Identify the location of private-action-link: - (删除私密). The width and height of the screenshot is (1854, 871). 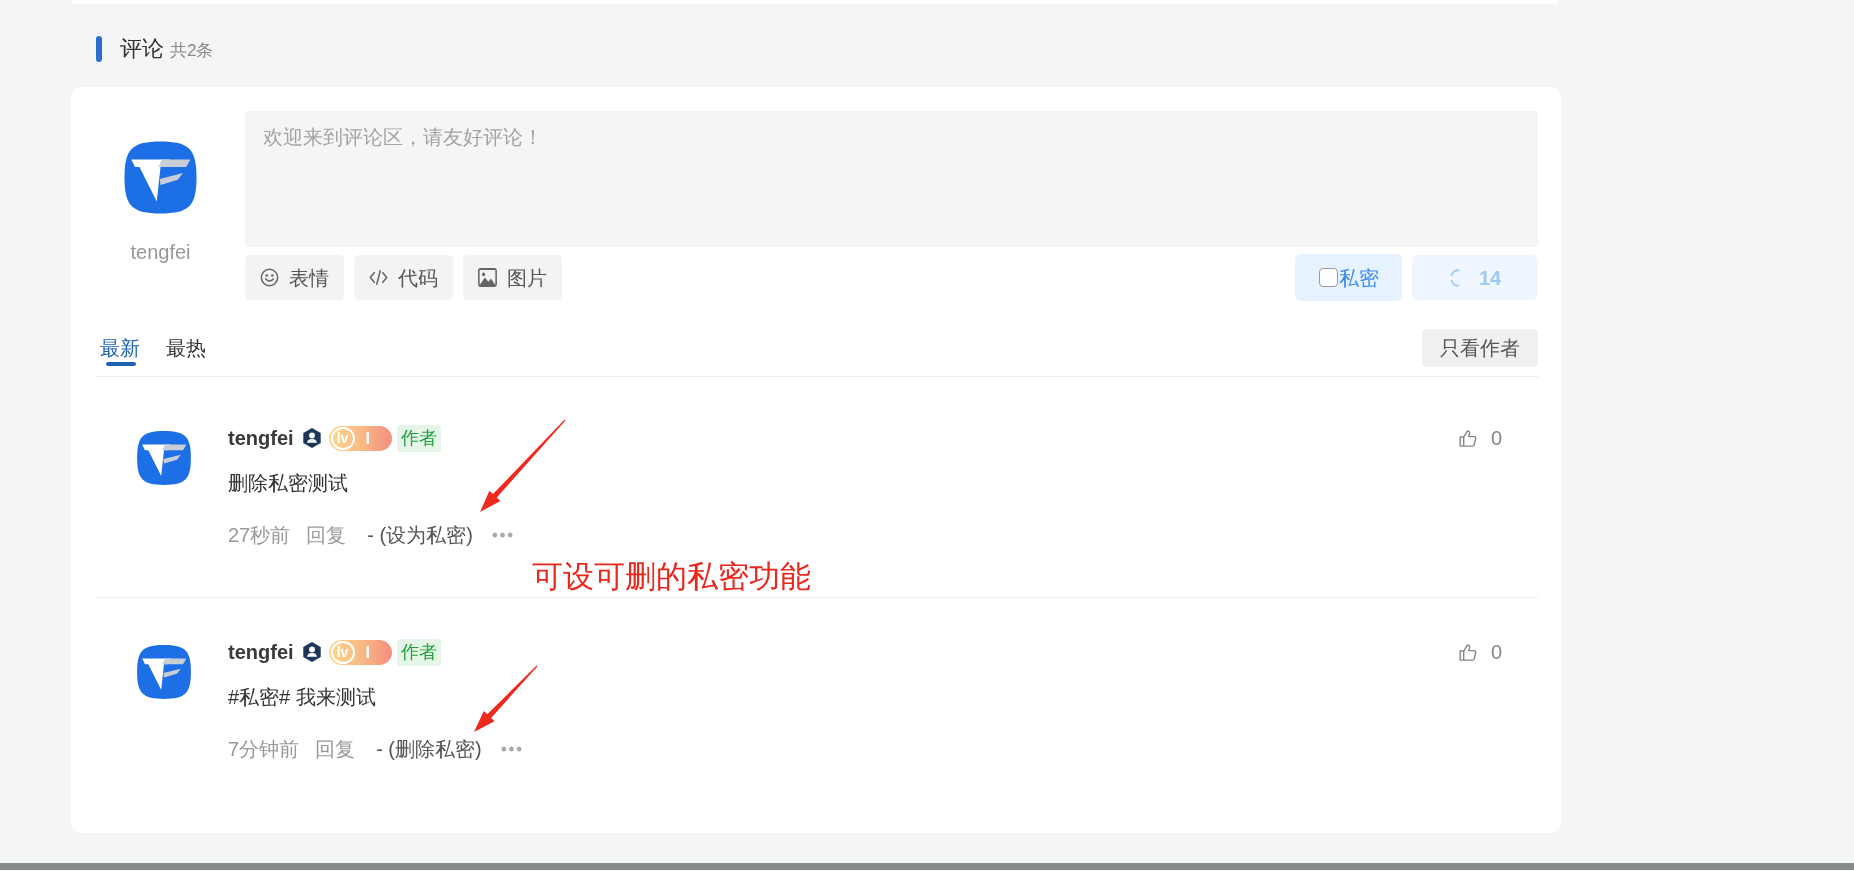
(429, 749).